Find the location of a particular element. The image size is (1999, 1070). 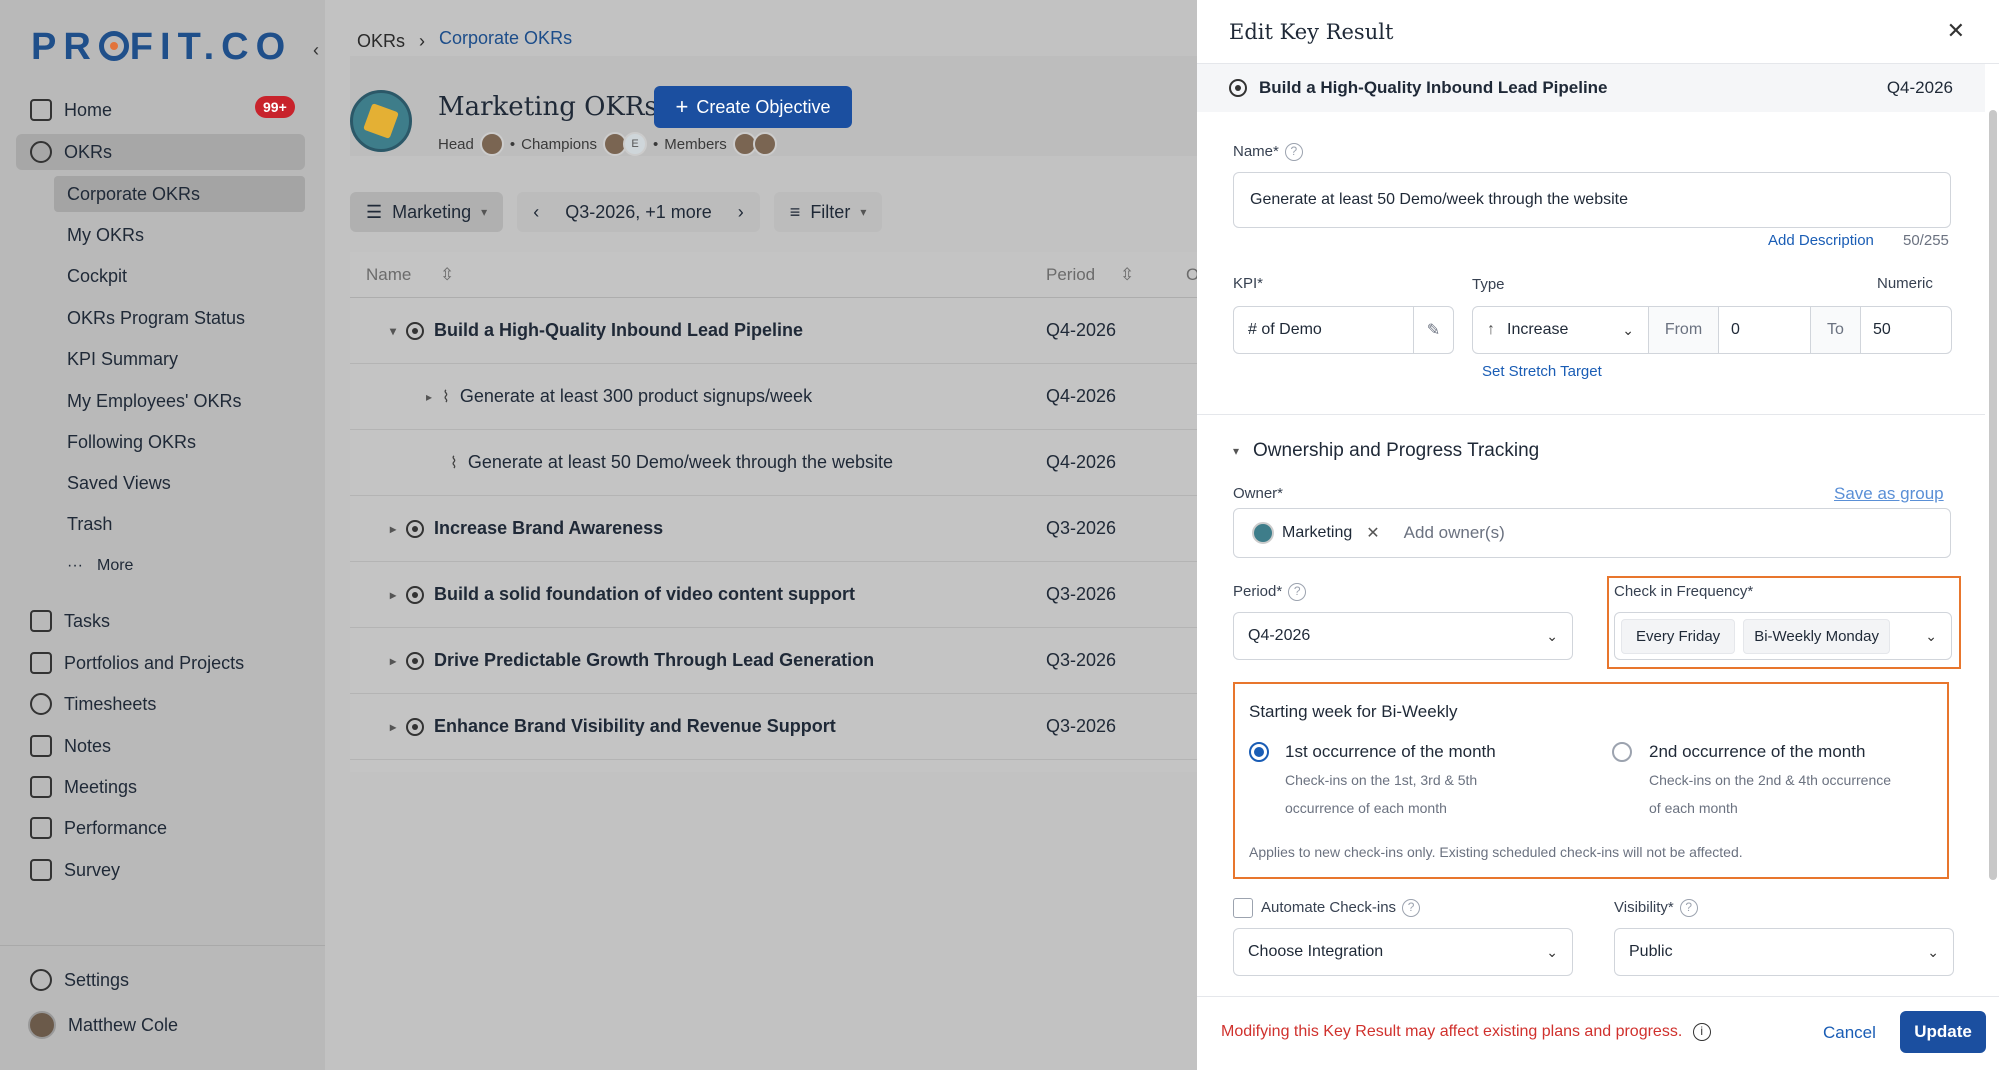

cancel-button: Cancel is located at coordinates (1849, 1033).